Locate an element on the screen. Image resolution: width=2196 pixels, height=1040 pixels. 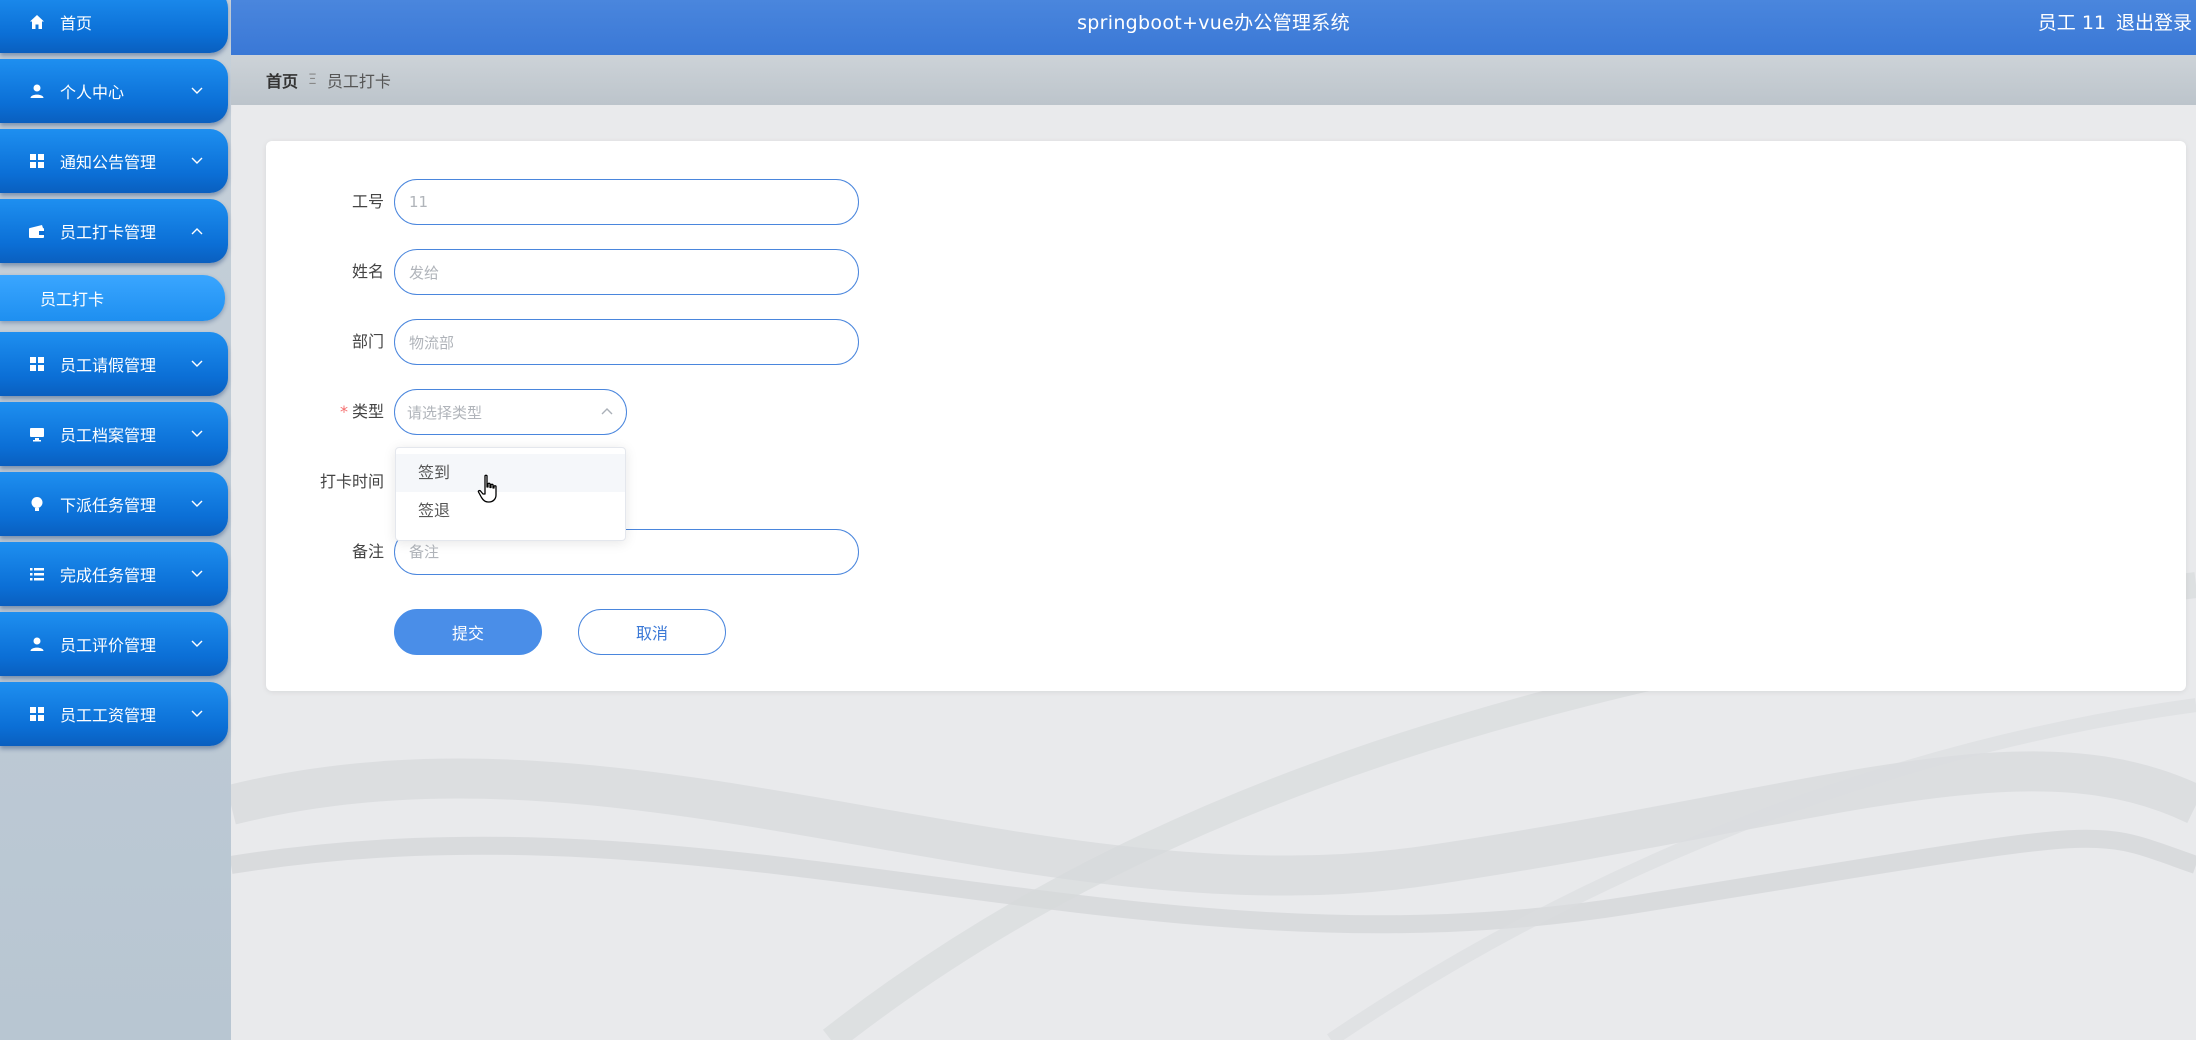
top-bar: springboot+vue办公管理系统 员工 11 退出登录 is located at coordinates (1213, 27).